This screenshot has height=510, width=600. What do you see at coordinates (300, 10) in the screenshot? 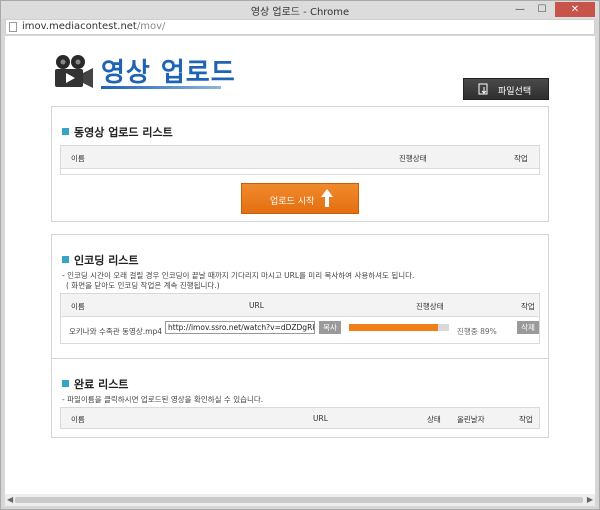
I see `title-bar: 영상 업로드 - Chrome — ☐ ✕` at bounding box center [300, 10].